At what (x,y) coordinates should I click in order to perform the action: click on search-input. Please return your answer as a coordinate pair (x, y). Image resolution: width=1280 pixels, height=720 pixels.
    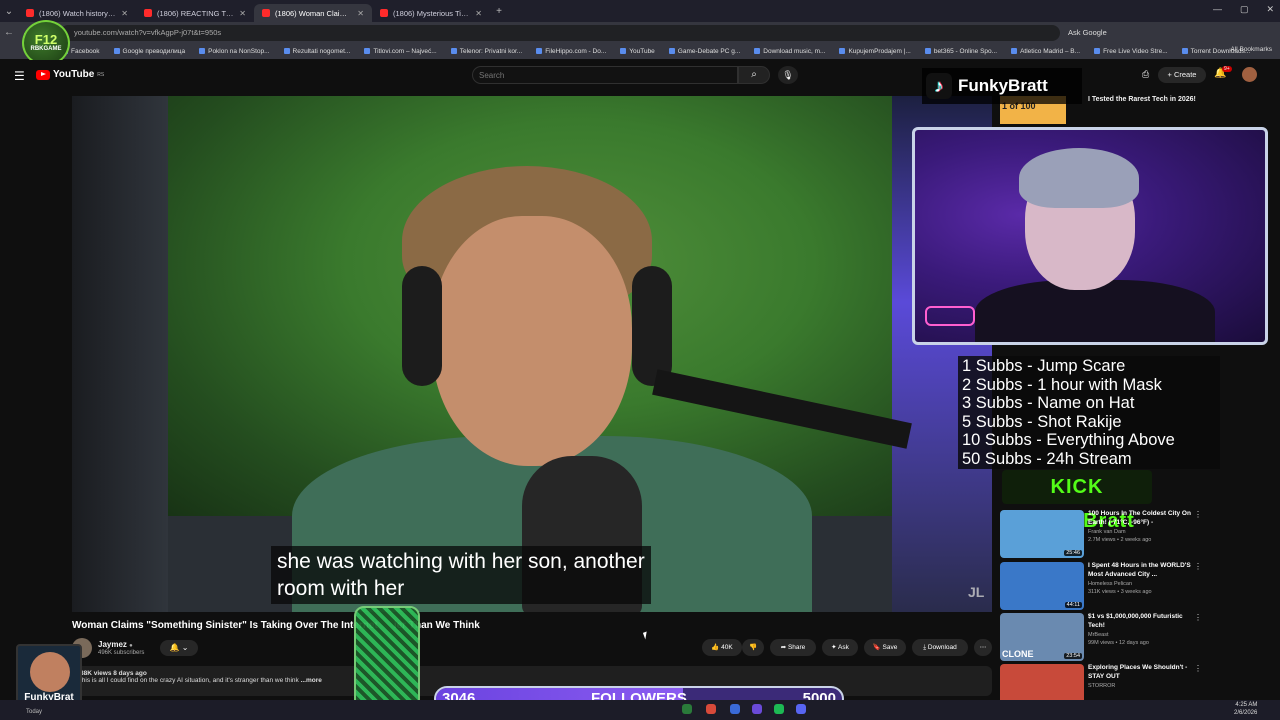
    Looking at the image, I should click on (605, 75).